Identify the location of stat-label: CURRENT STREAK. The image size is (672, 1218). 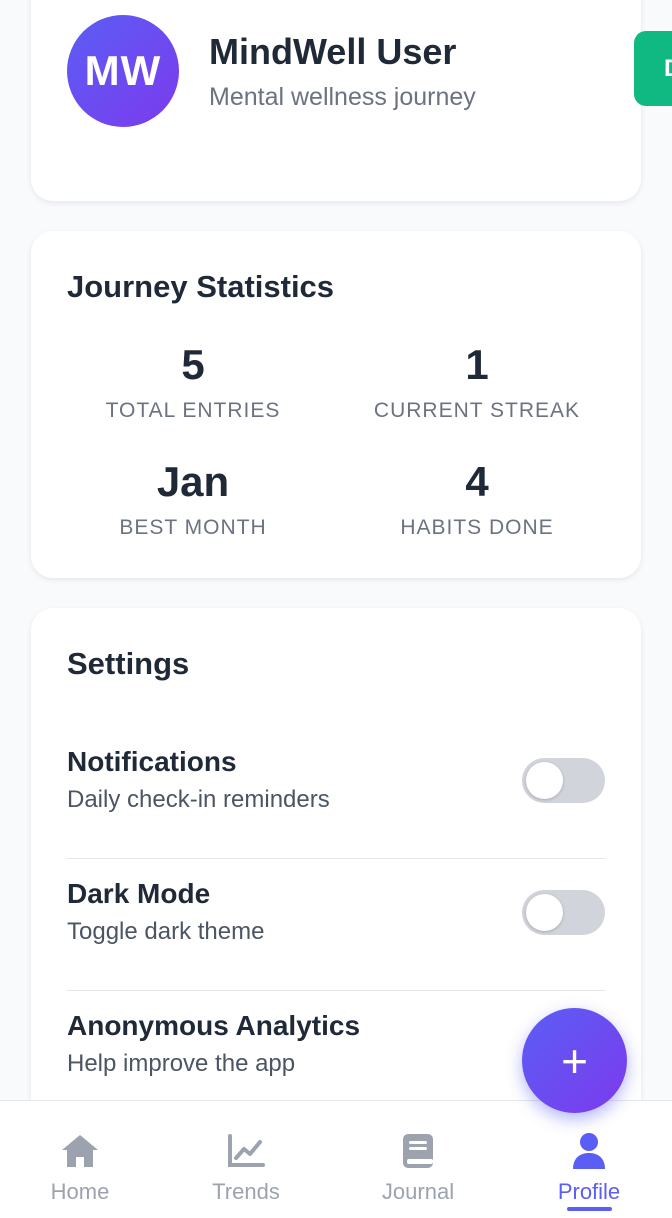
(477, 410).